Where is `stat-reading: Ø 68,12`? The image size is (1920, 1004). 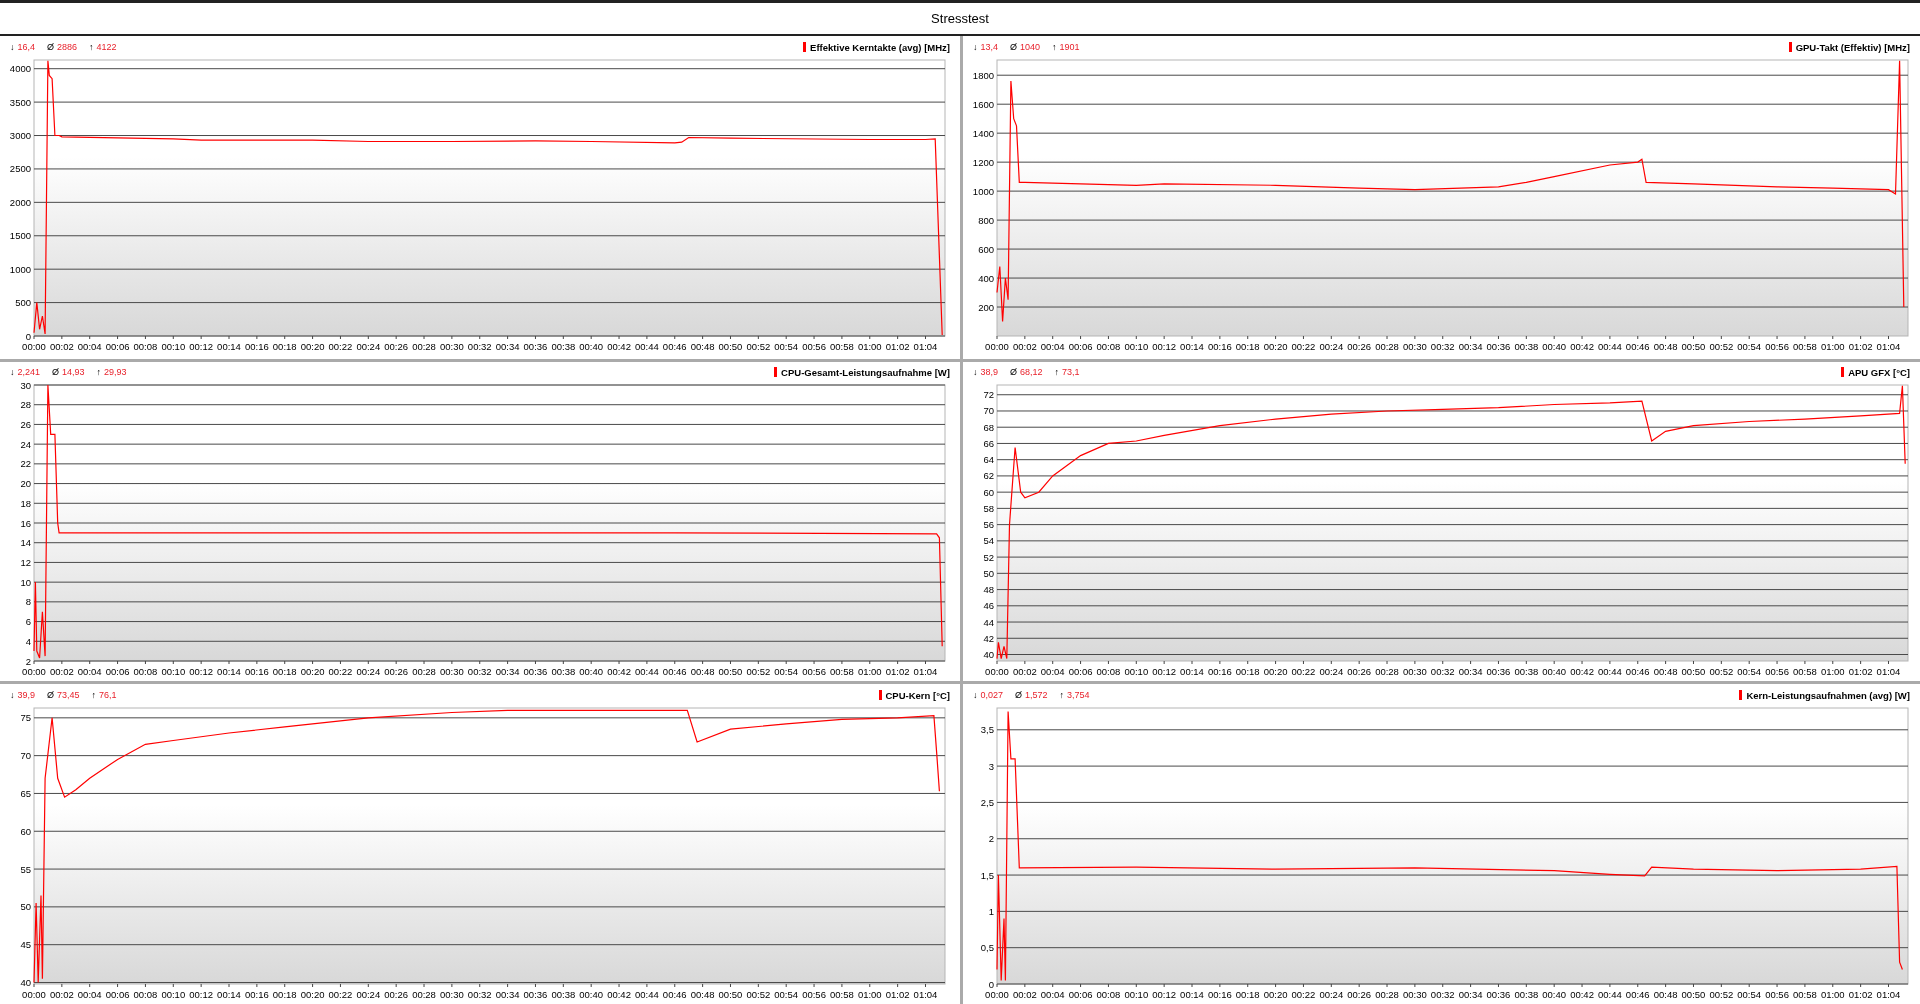 stat-reading: Ø 68,12 is located at coordinates (1026, 372).